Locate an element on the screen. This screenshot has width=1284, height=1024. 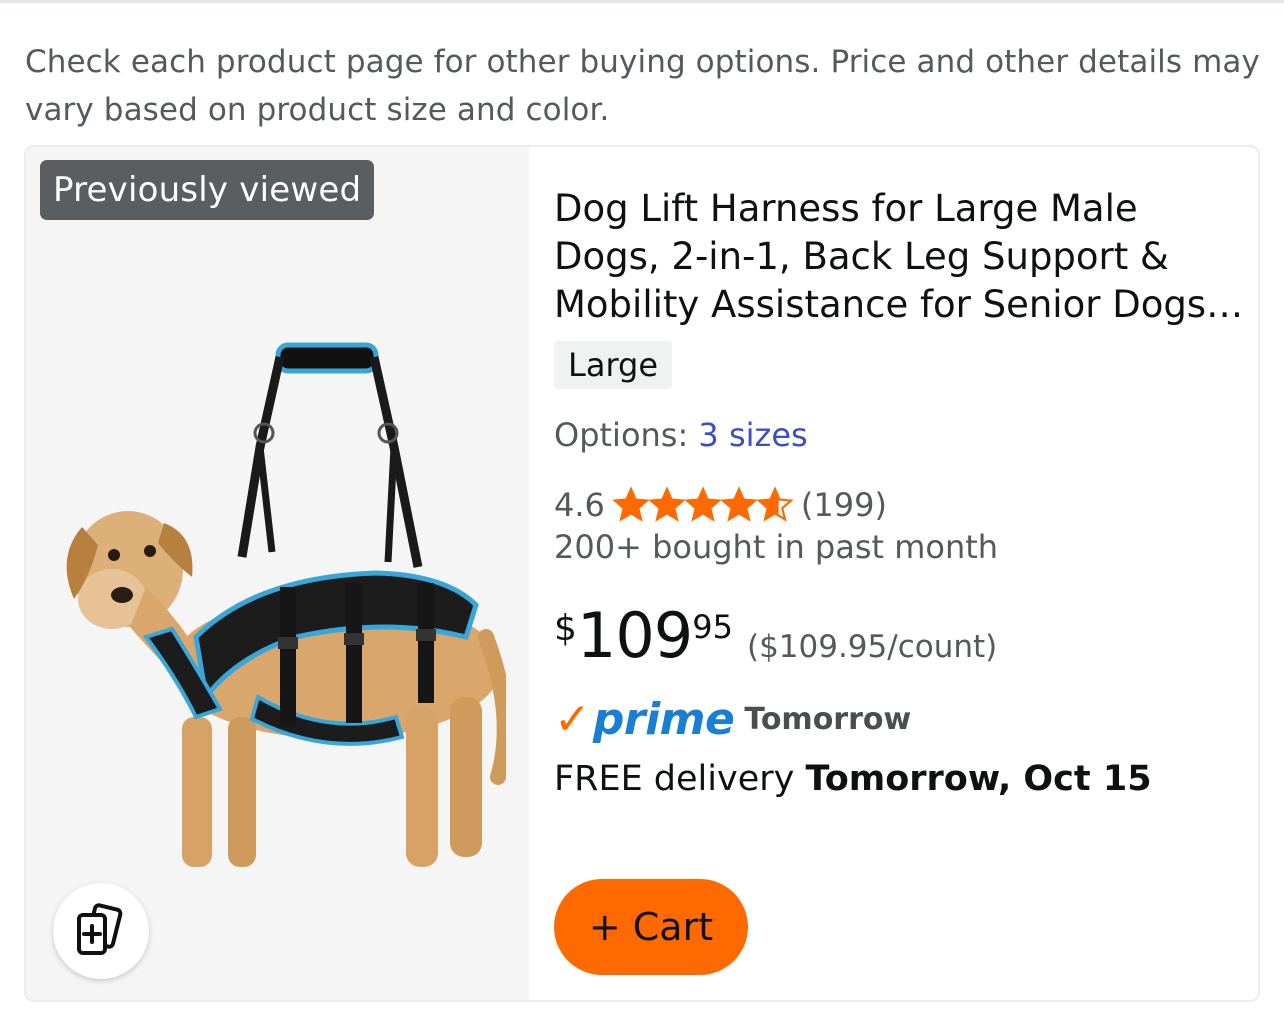
previously-viewed-badge: Previously viewed is located at coordinates (207, 190).